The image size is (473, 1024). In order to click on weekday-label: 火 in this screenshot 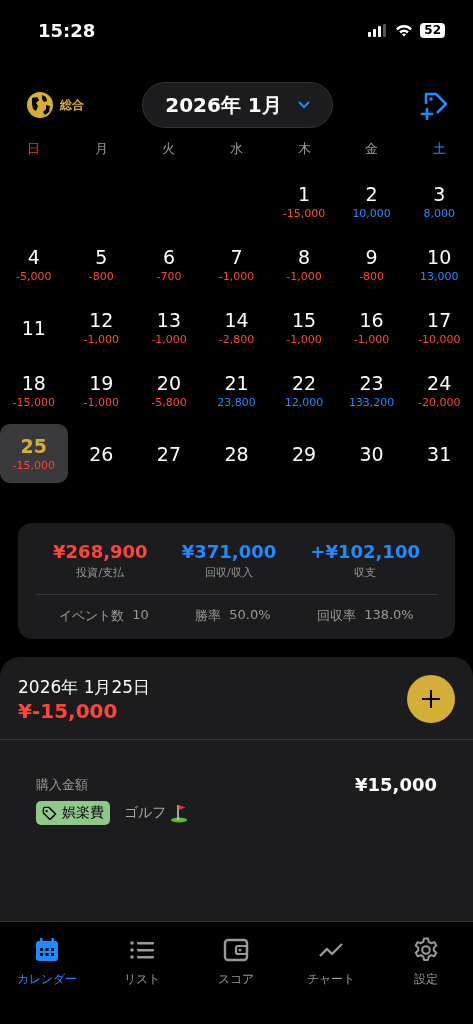, I will do `click(169, 149)`.